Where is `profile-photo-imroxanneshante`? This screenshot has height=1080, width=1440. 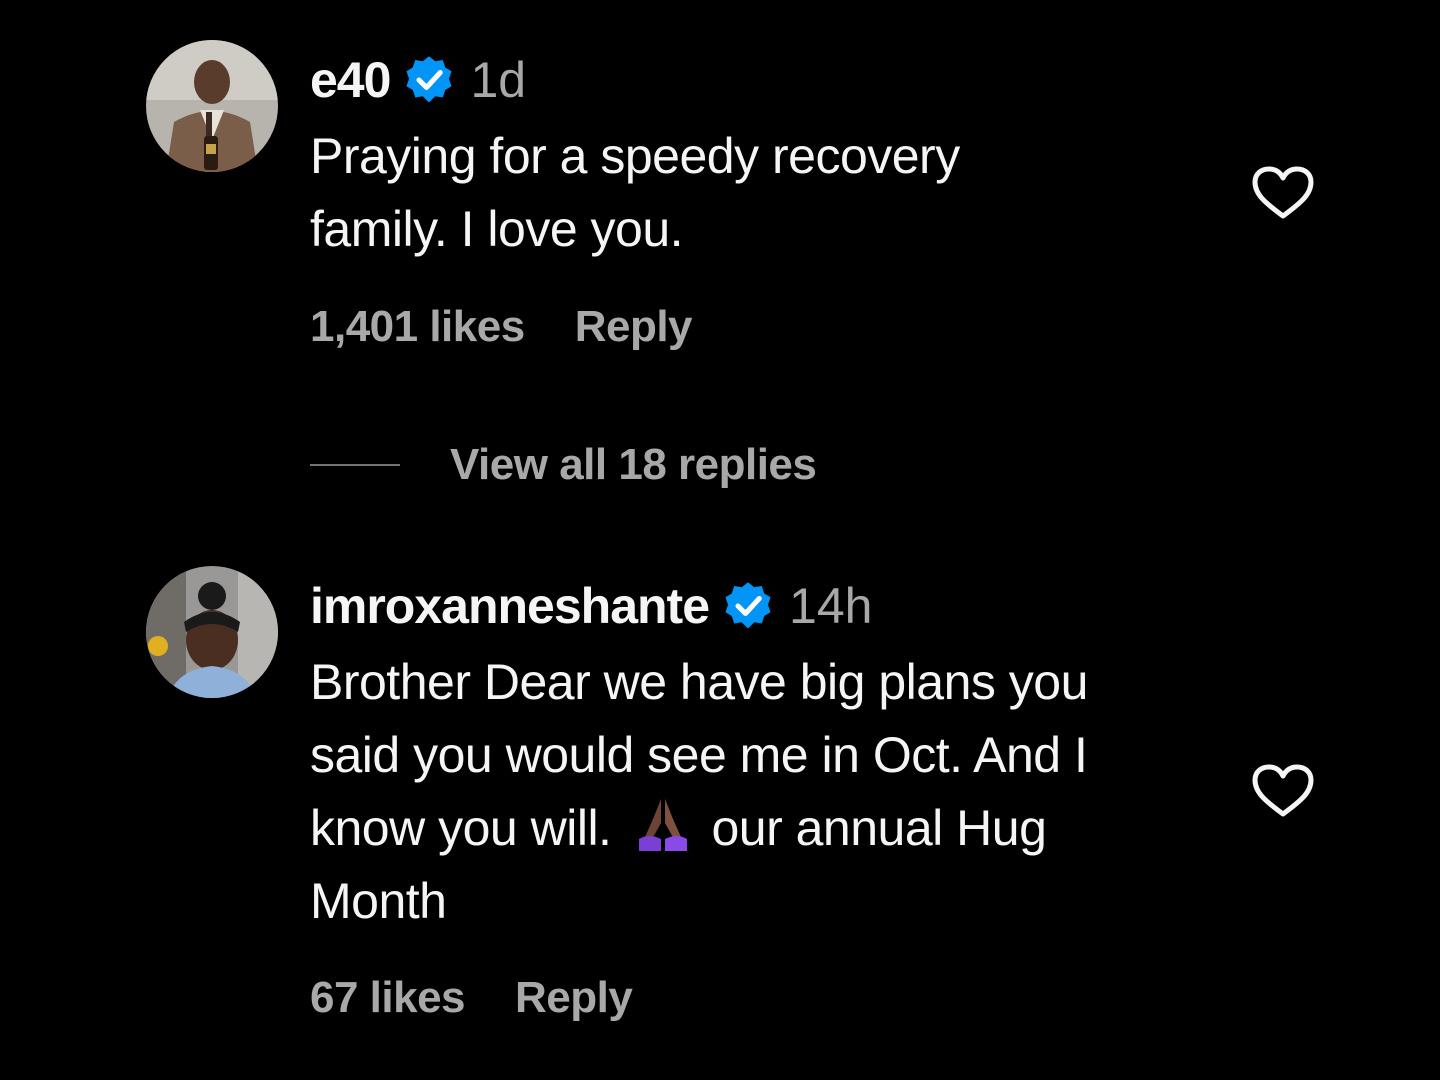
profile-photo-imroxanneshante is located at coordinates (212, 632).